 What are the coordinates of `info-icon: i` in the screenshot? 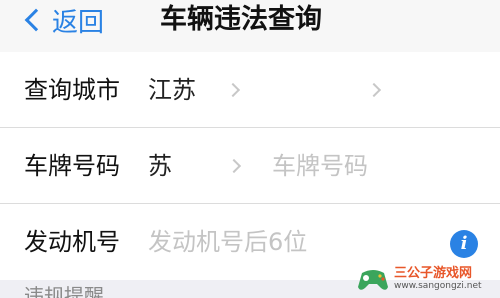 It's located at (464, 244).